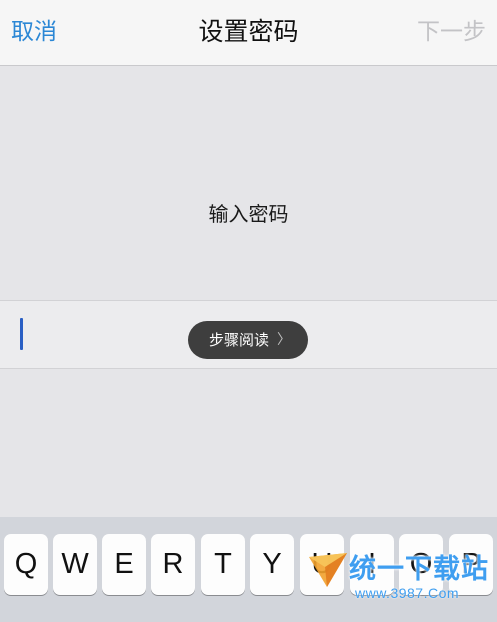 The height and width of the screenshot is (622, 497). What do you see at coordinates (322, 564) in the screenshot?
I see `key-u: U` at bounding box center [322, 564].